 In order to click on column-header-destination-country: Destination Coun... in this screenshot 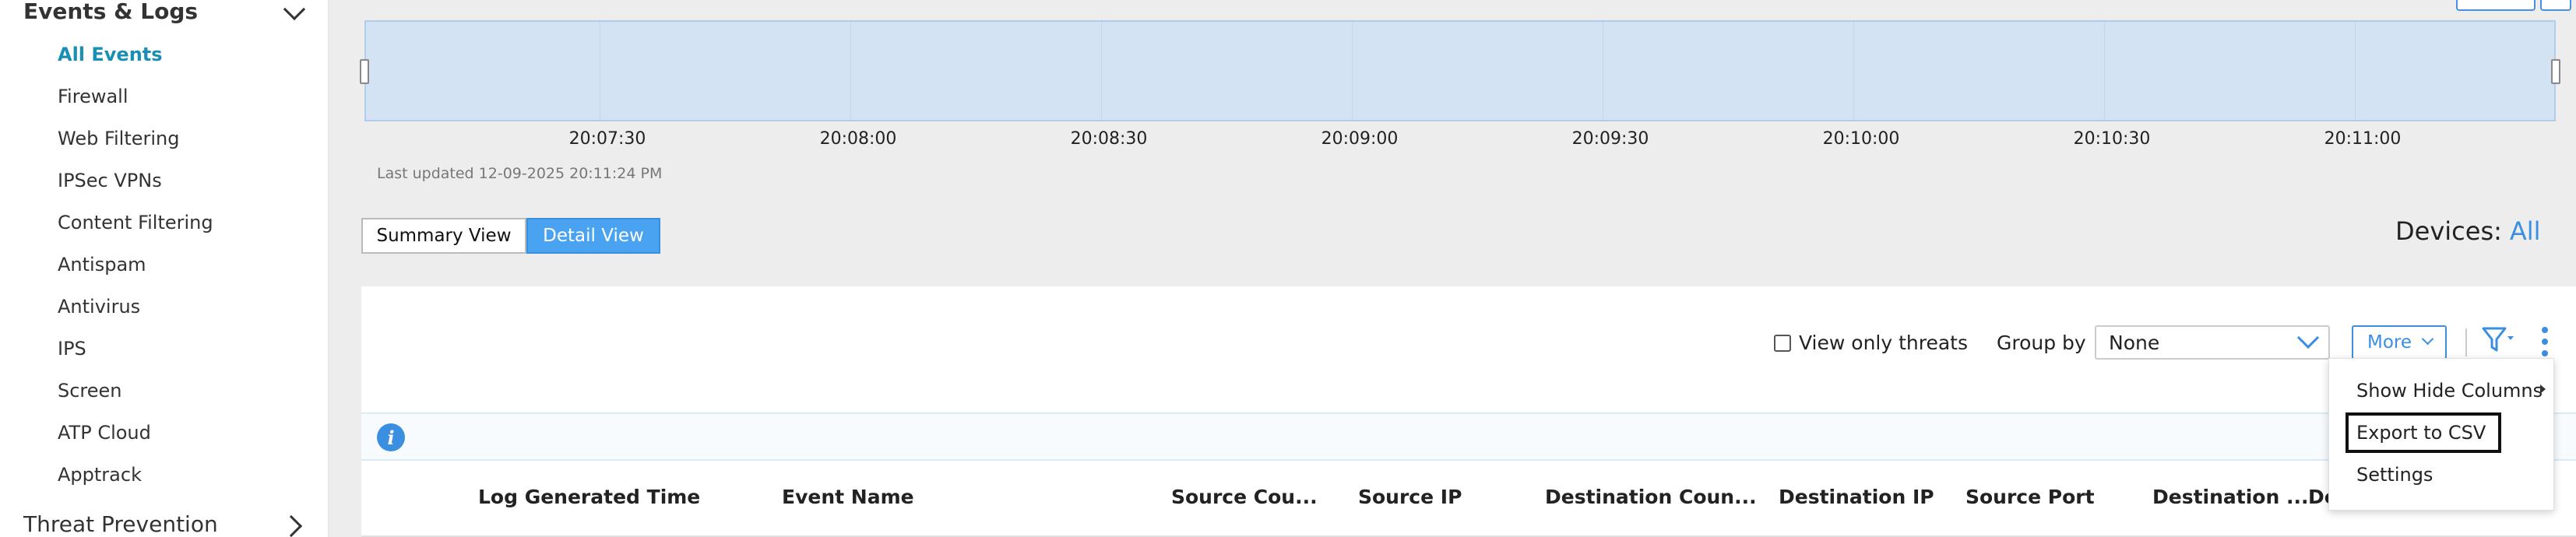, I will do `click(1651, 497)`.